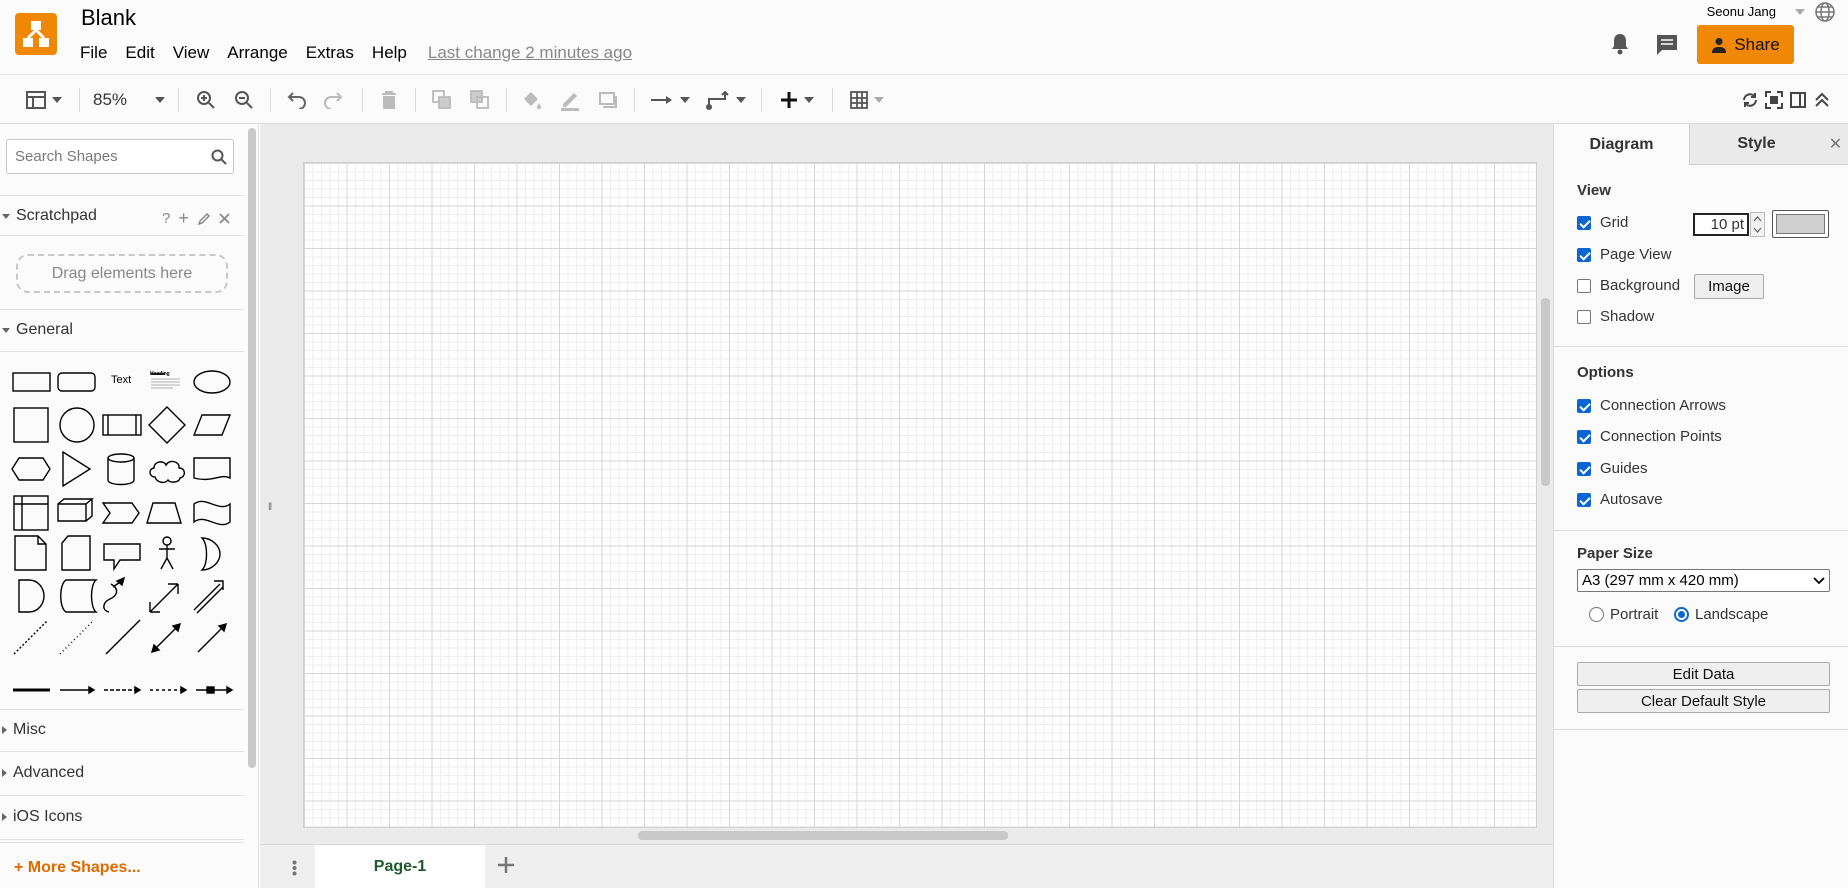 This screenshot has height=888, width=1848. Describe the element at coordinates (270, 507) in the screenshot. I see `sidebar-resize-handle: ‖` at that location.